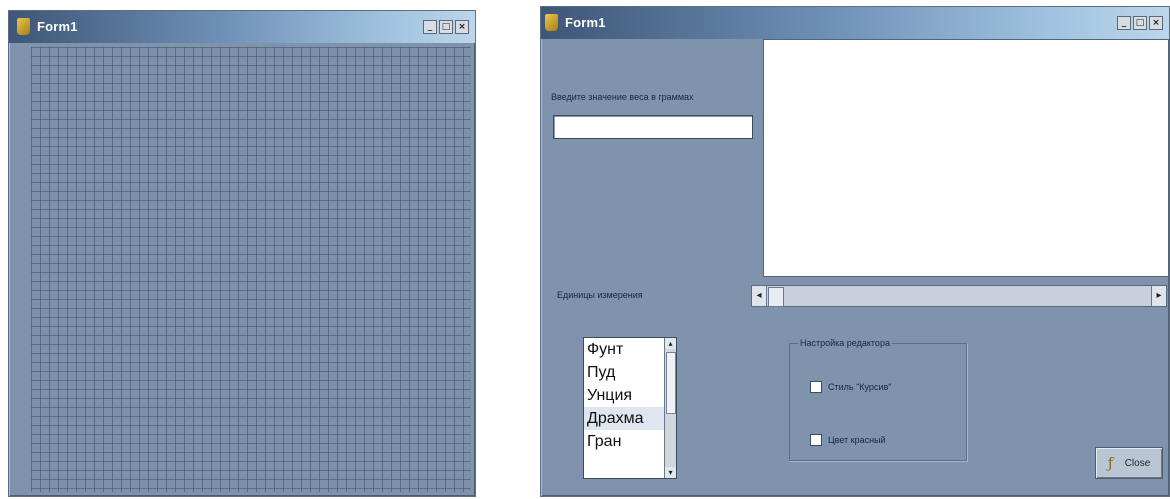 This screenshot has width=1170, height=499. What do you see at coordinates (630, 395) in the screenshot?
I see `list-item: Унция` at bounding box center [630, 395].